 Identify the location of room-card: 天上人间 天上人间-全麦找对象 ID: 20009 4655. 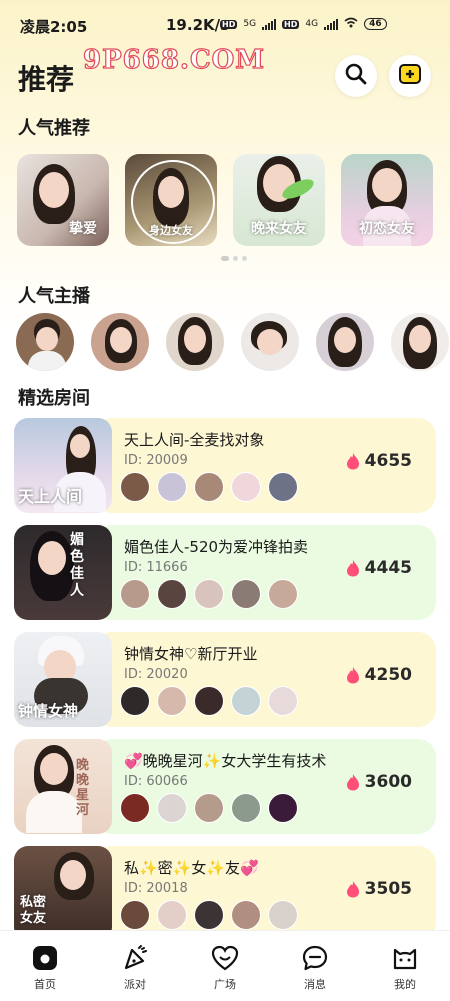
(225, 465).